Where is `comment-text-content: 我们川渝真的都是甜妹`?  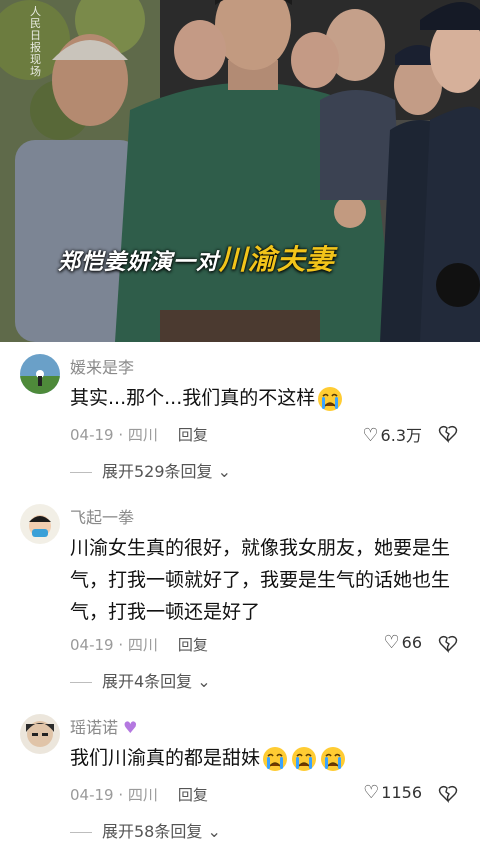
comment-text-content: 我们川渝真的都是甜妹 is located at coordinates (165, 758).